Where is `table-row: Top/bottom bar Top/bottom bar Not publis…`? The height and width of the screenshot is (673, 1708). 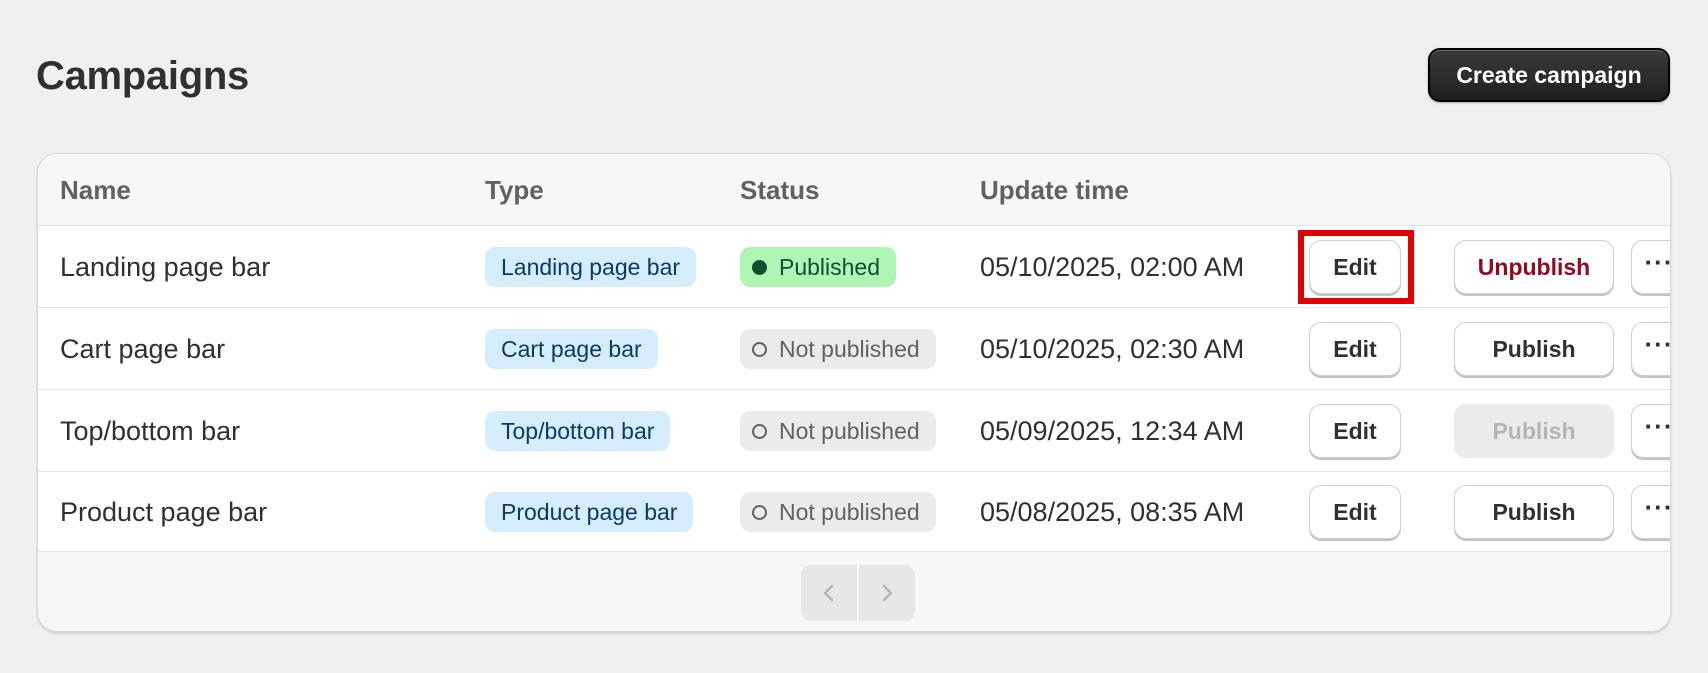 table-row: Top/bottom bar Top/bottom bar Not publis… is located at coordinates (854, 431).